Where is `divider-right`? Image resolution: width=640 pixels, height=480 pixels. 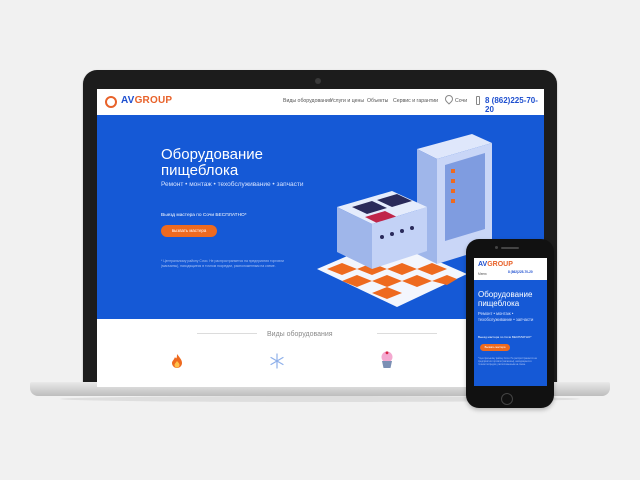 divider-right is located at coordinates (407, 333).